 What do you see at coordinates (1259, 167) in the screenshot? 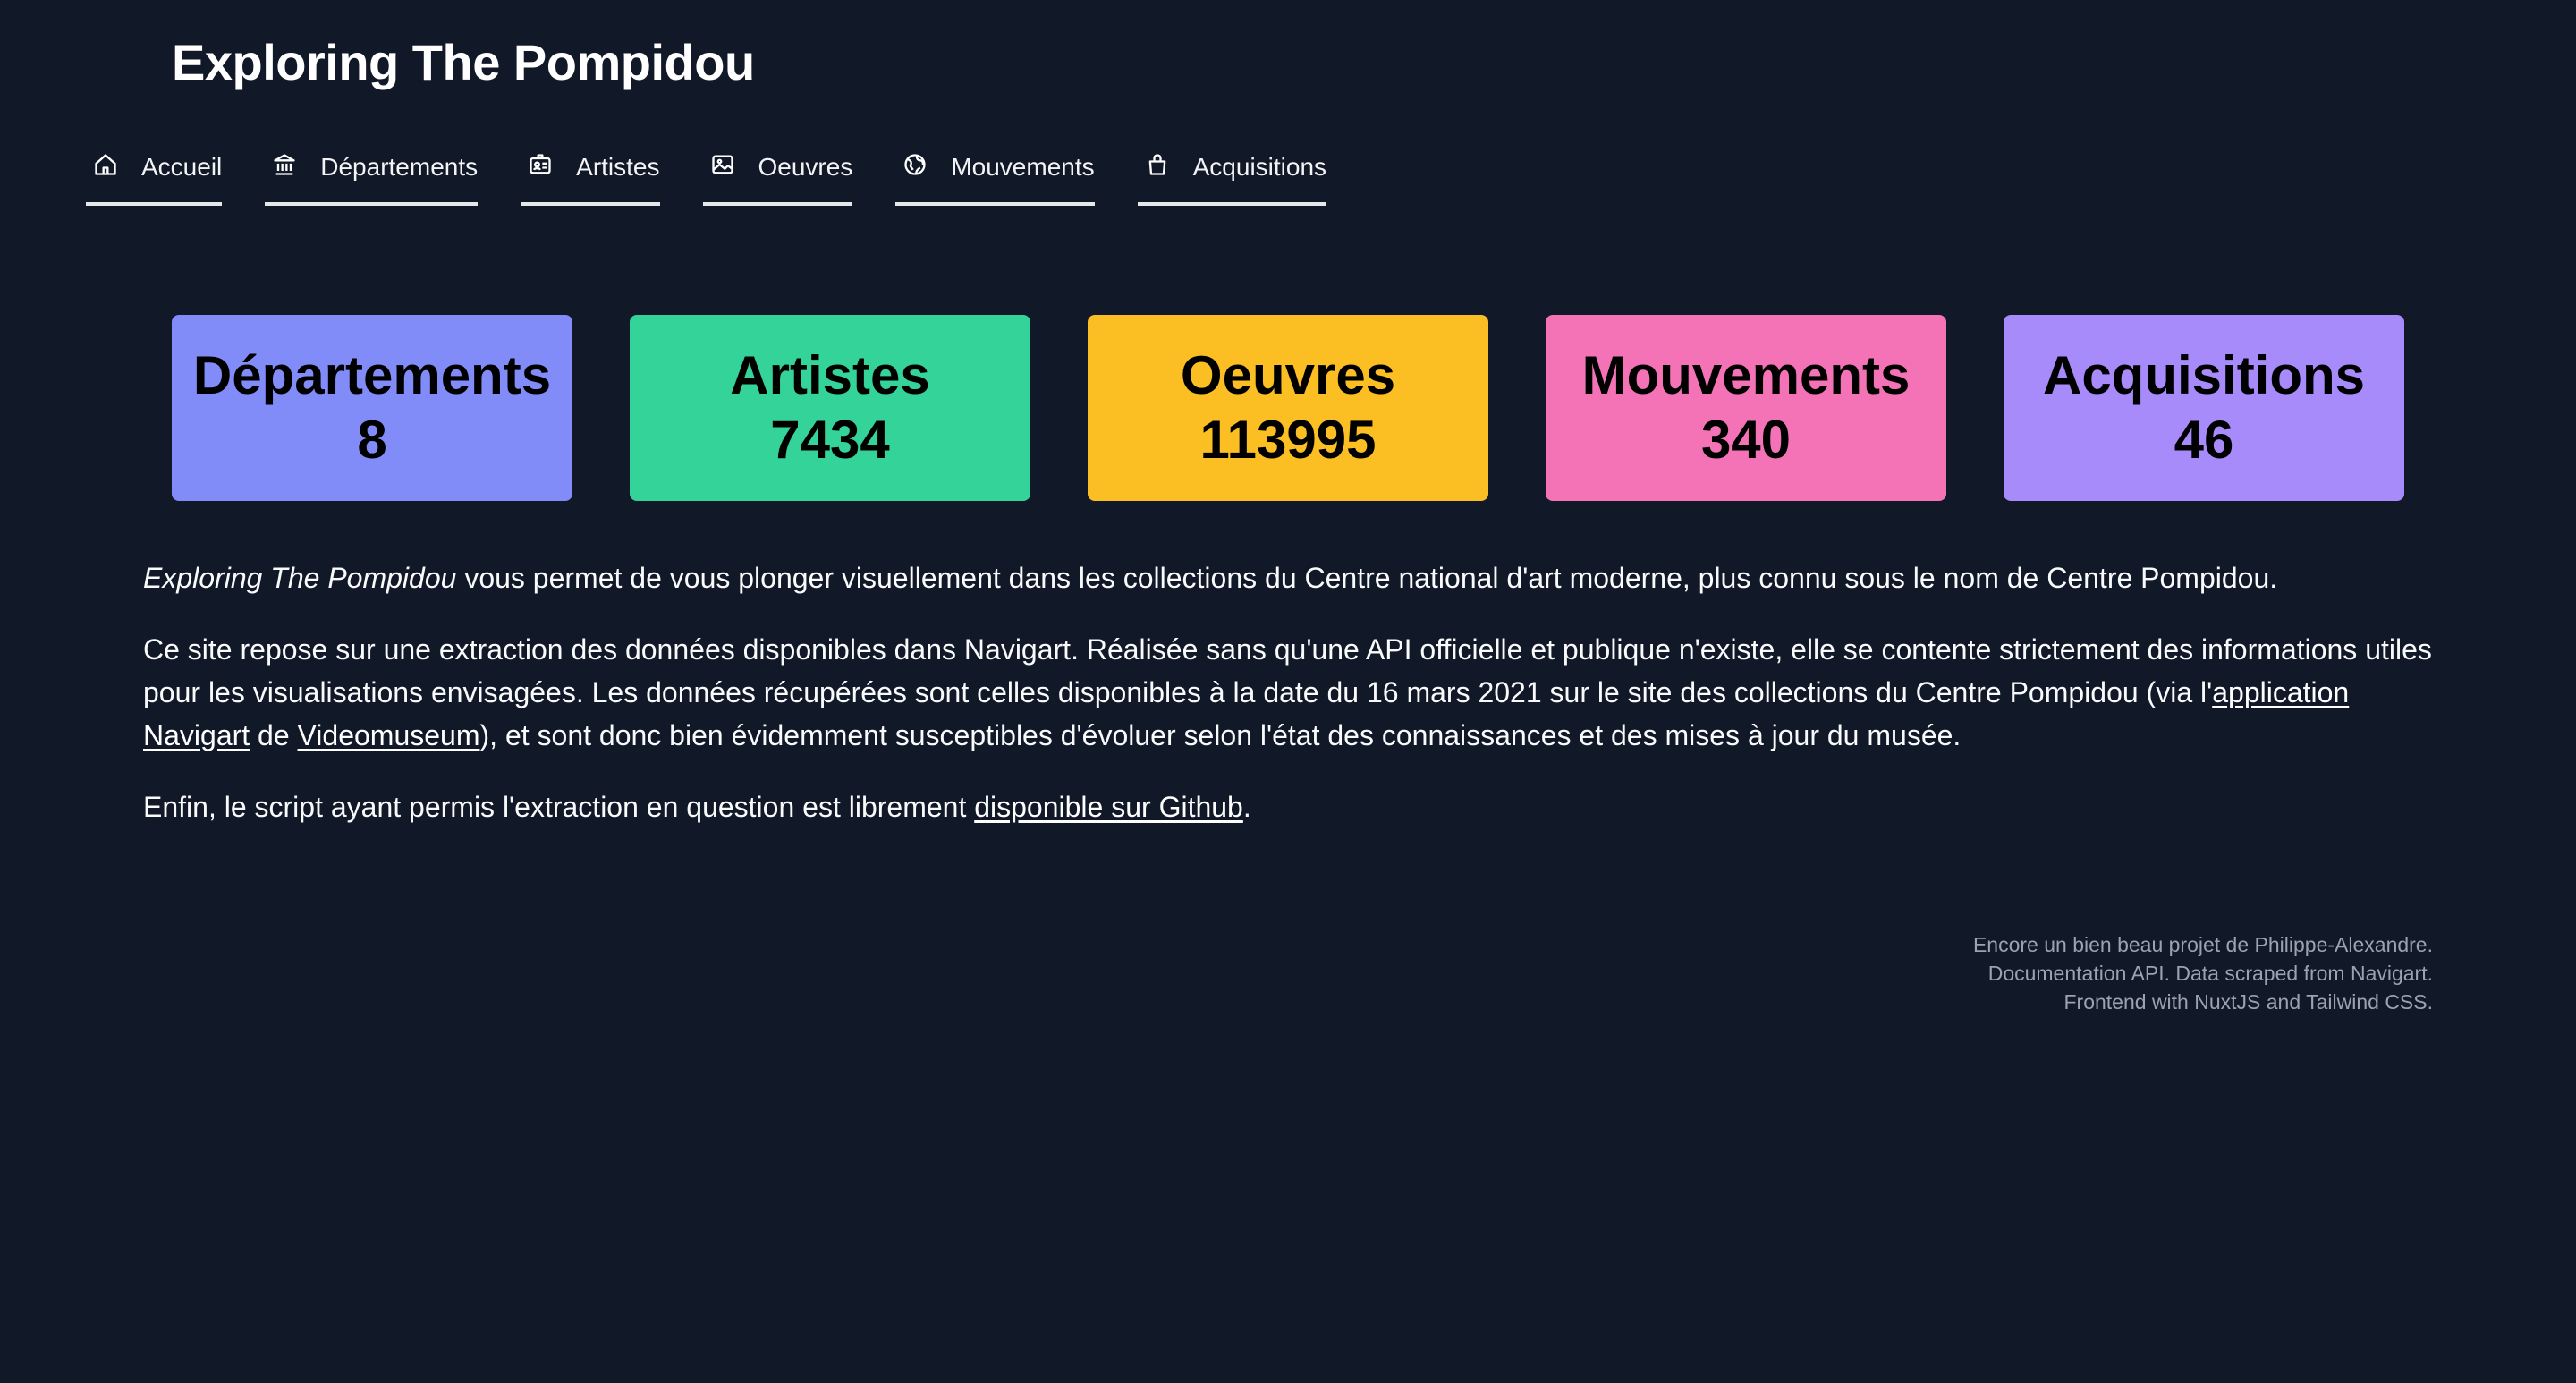
I see `nav-label: Acquisitions` at bounding box center [1259, 167].